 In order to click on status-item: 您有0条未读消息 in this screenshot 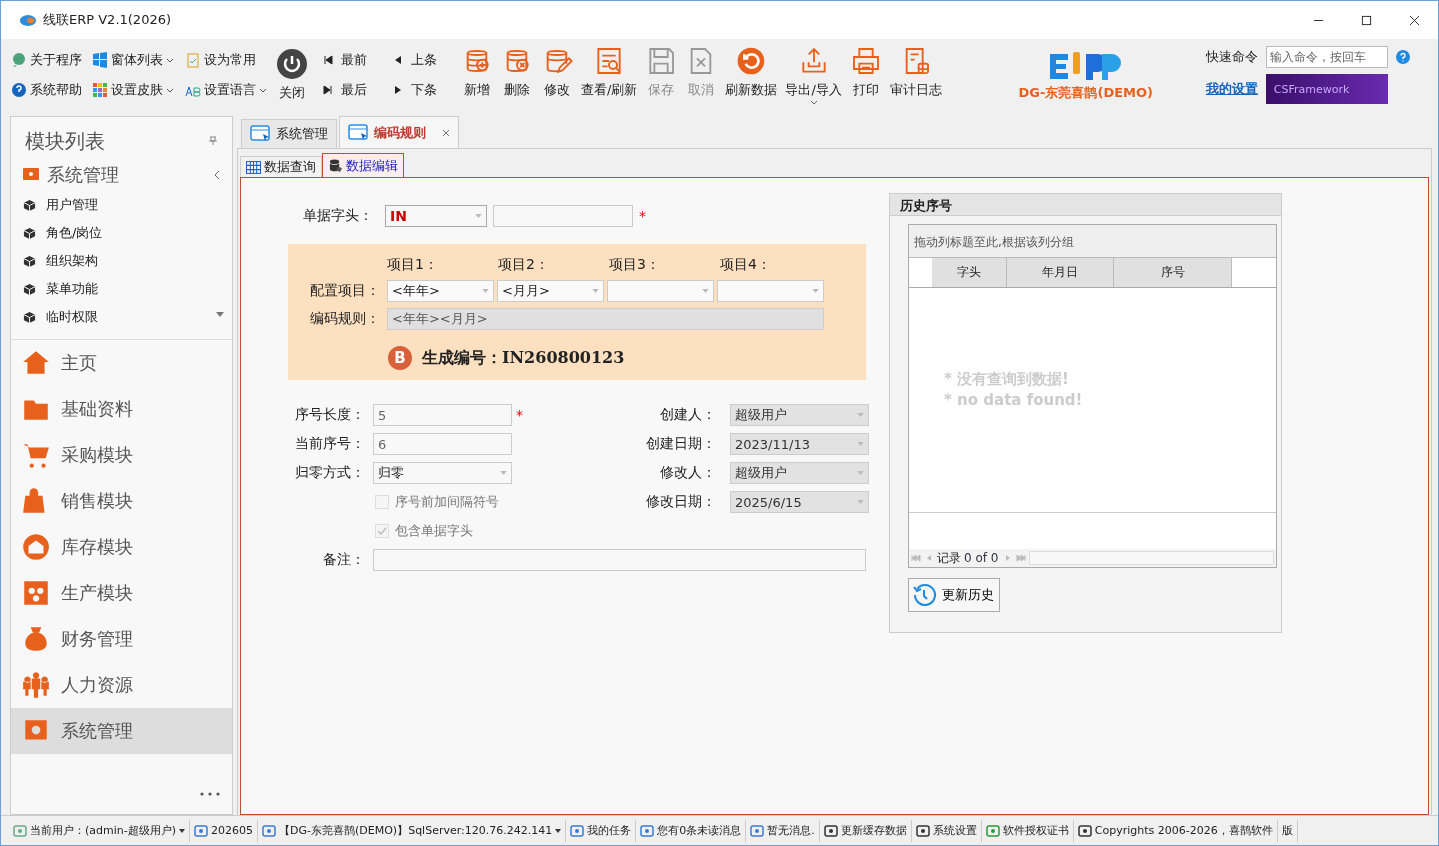, I will do `click(691, 830)`.